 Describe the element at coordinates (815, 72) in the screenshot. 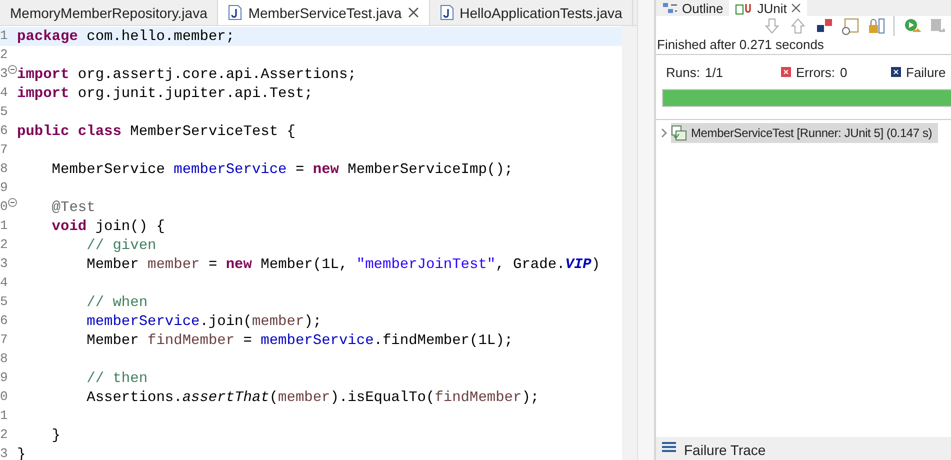

I see `counter-label: Errors:` at that location.